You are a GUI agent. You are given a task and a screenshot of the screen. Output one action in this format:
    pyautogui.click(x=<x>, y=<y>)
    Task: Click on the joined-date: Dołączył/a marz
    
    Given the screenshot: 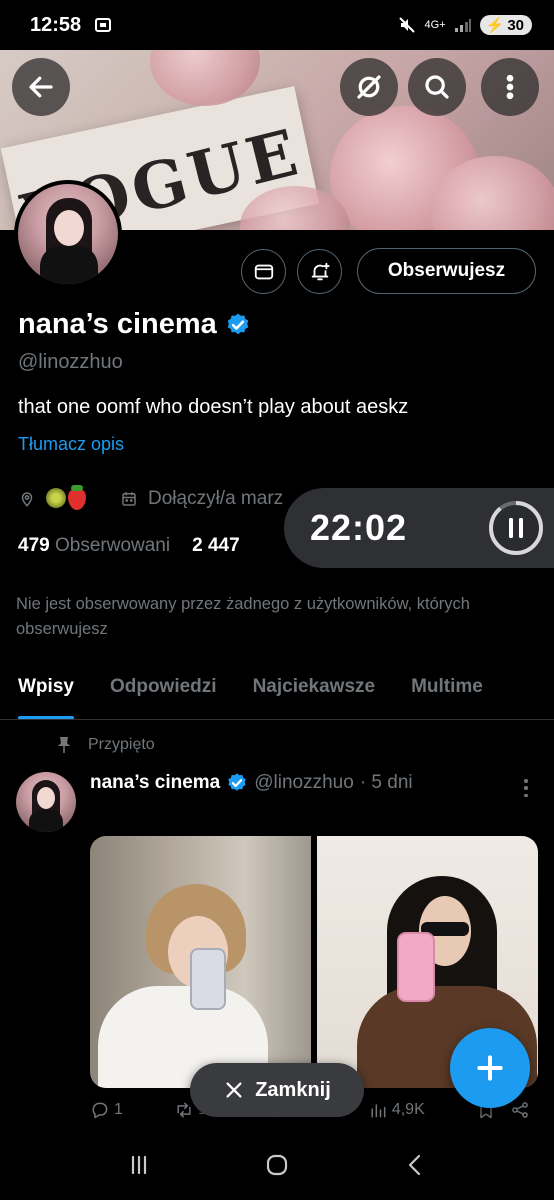 What is the action you would take?
    pyautogui.click(x=216, y=498)
    